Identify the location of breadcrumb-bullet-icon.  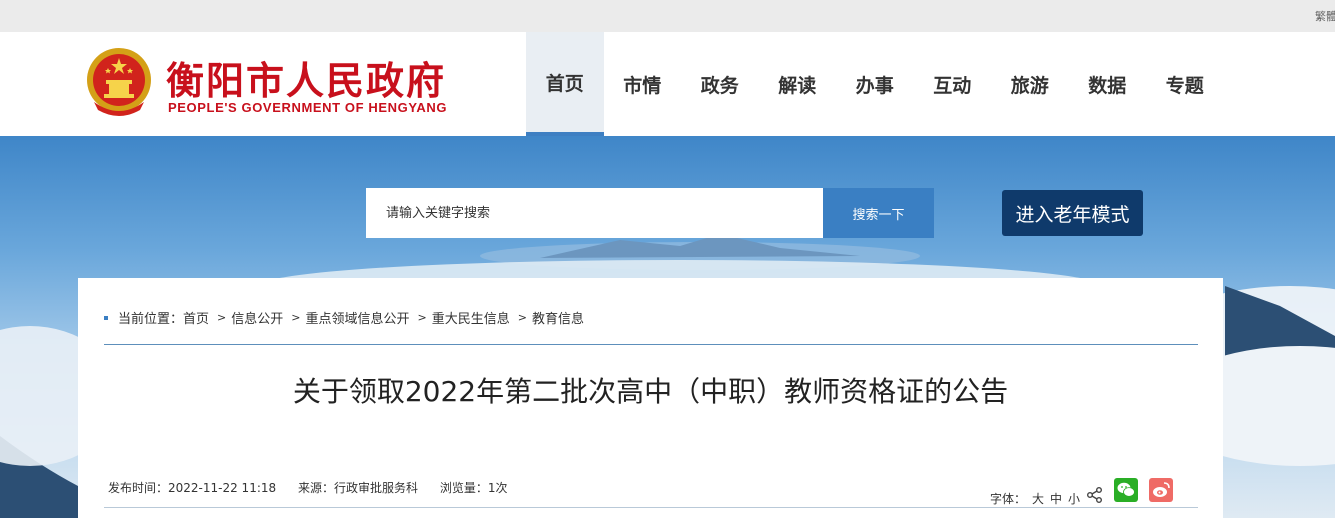
(106, 317).